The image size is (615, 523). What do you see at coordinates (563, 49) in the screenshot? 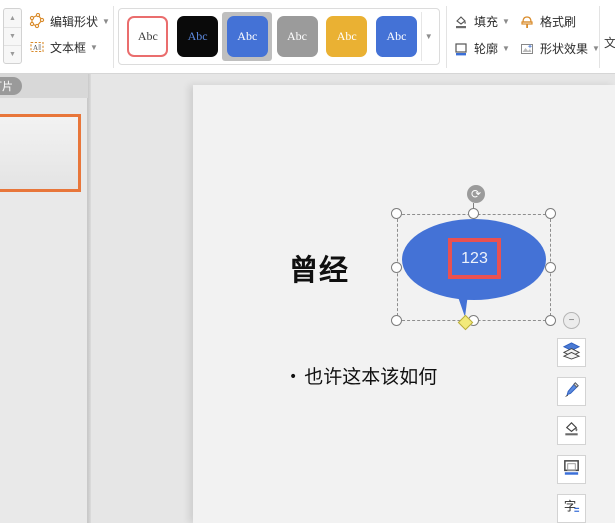
I see `shape-effects-label: 形状效果` at bounding box center [563, 49].